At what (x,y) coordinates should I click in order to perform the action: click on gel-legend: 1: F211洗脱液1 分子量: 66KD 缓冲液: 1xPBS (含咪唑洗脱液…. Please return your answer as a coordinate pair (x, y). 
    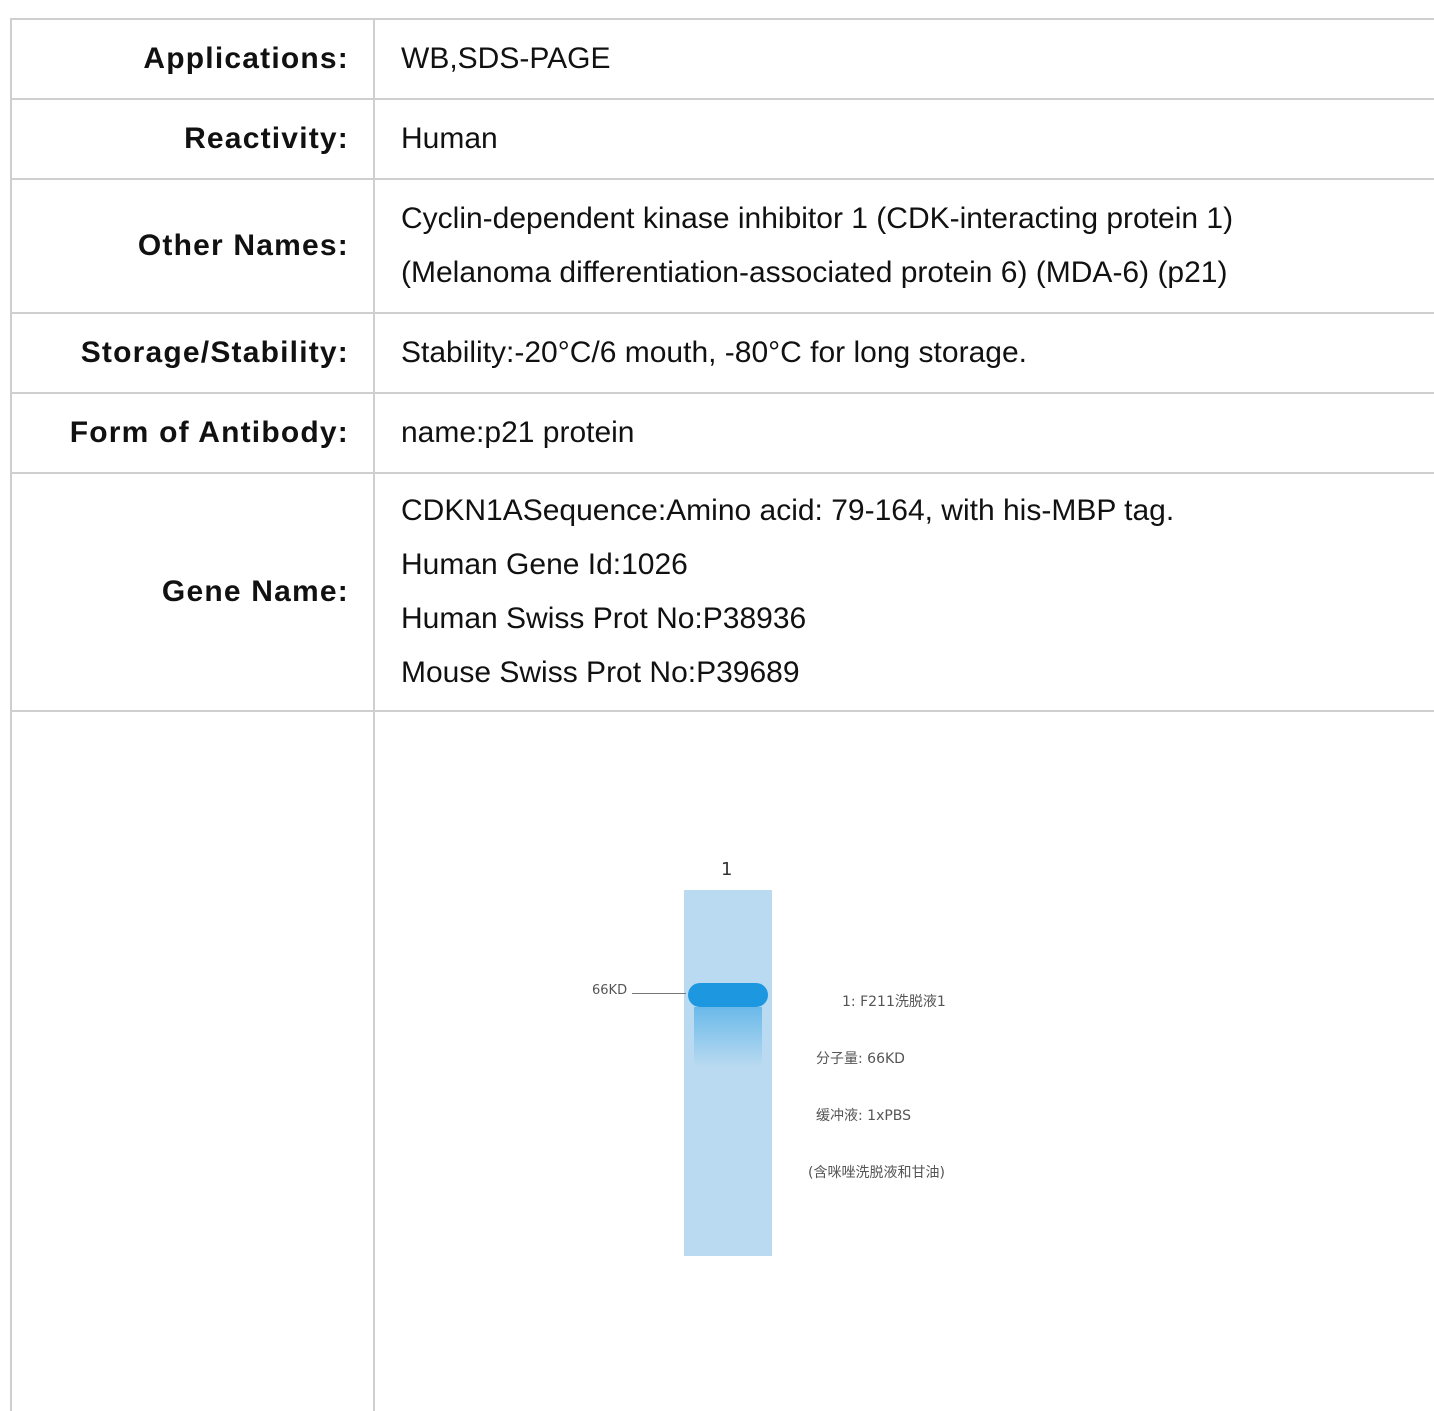
    Looking at the image, I should click on (877, 1088).